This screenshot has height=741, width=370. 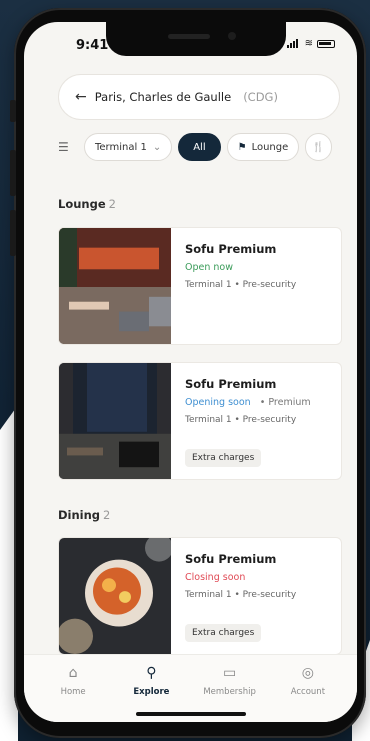 I want to click on search-location: Paris, Charles de Gaulle, so click(x=163, y=97).